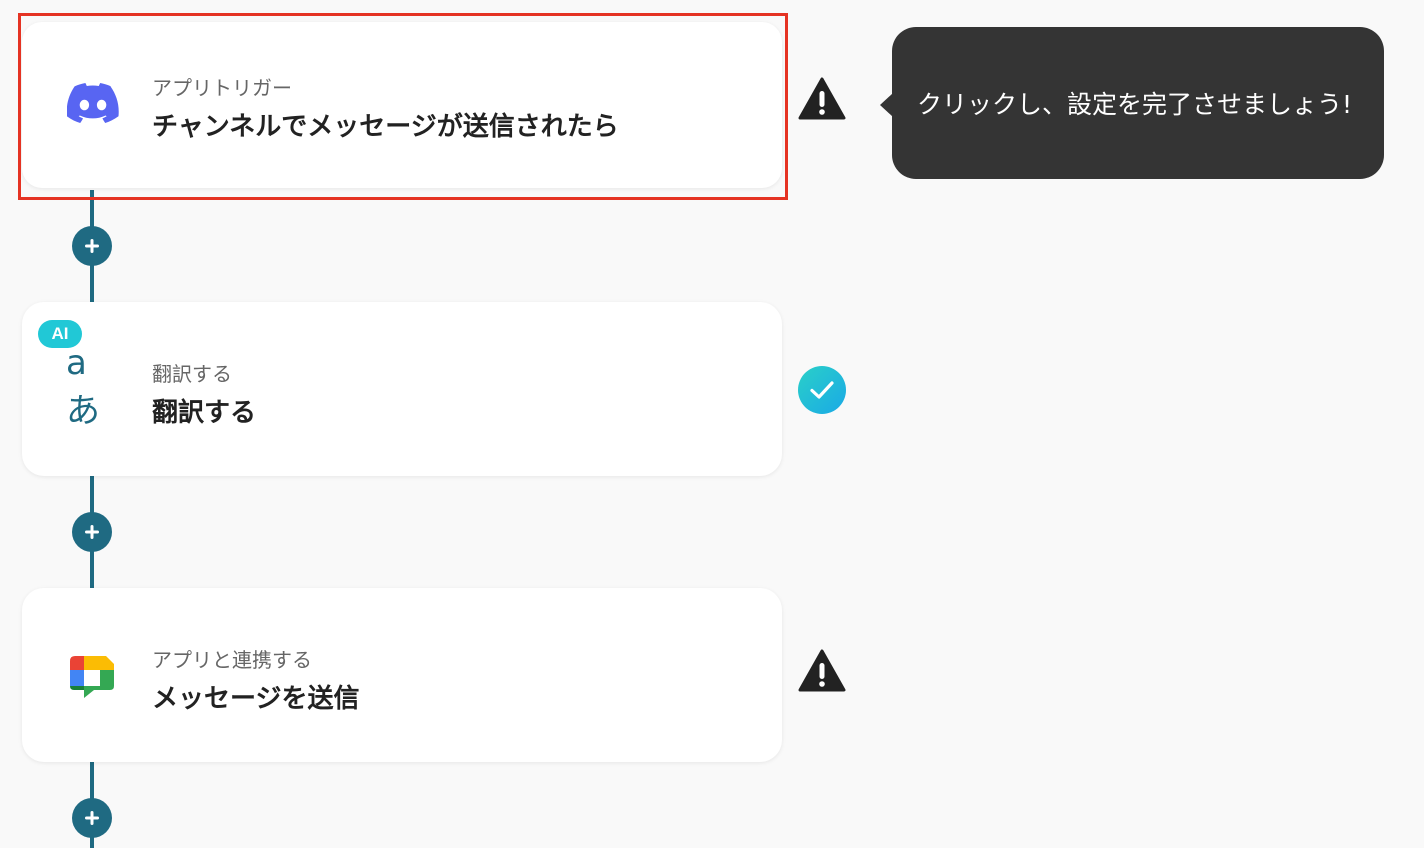  What do you see at coordinates (192, 374) in the screenshot?
I see `step-subtitle: 翻訳する` at bounding box center [192, 374].